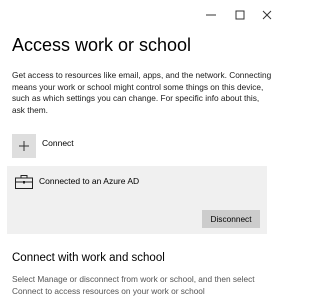 The image size is (320, 300). I want to click on disconnect-button: Disconnect, so click(231, 219).